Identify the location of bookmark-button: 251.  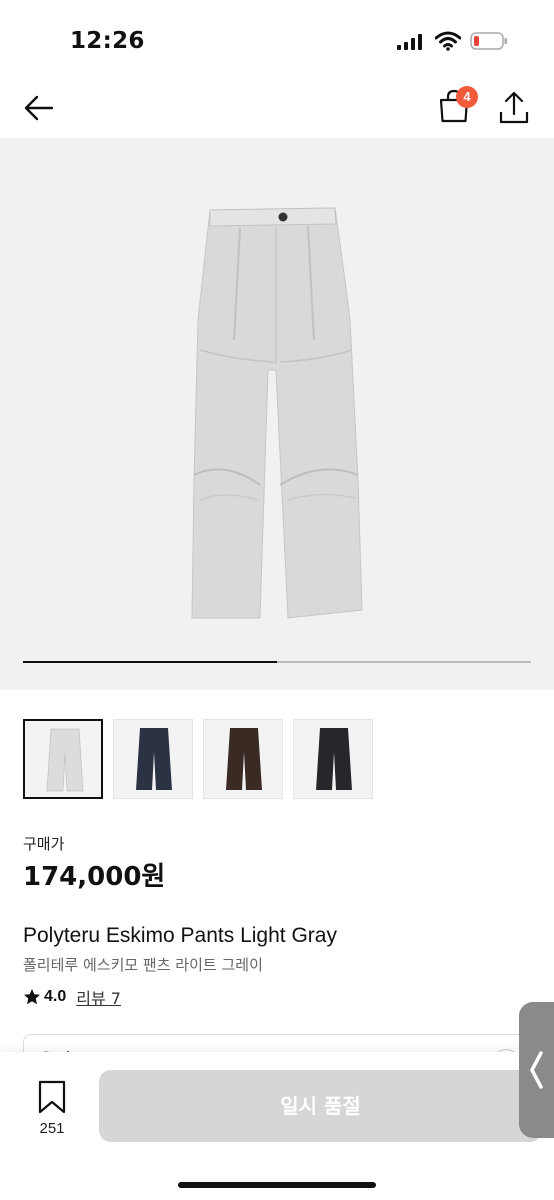
(52, 1113).